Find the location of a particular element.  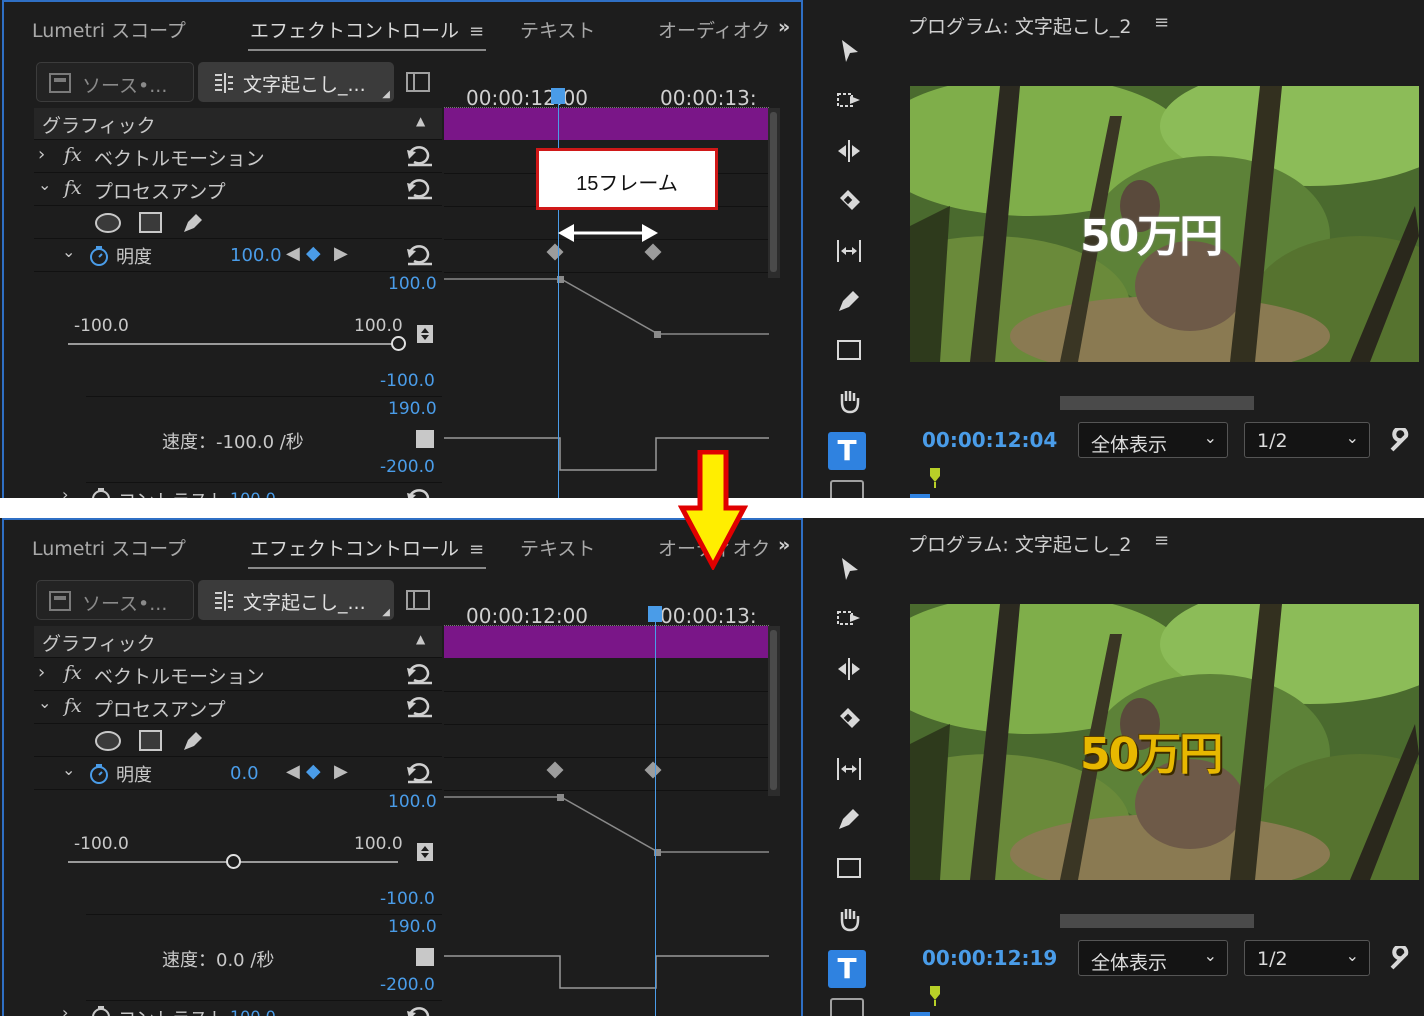

brightness-value: 100.0 is located at coordinates (256, 255).